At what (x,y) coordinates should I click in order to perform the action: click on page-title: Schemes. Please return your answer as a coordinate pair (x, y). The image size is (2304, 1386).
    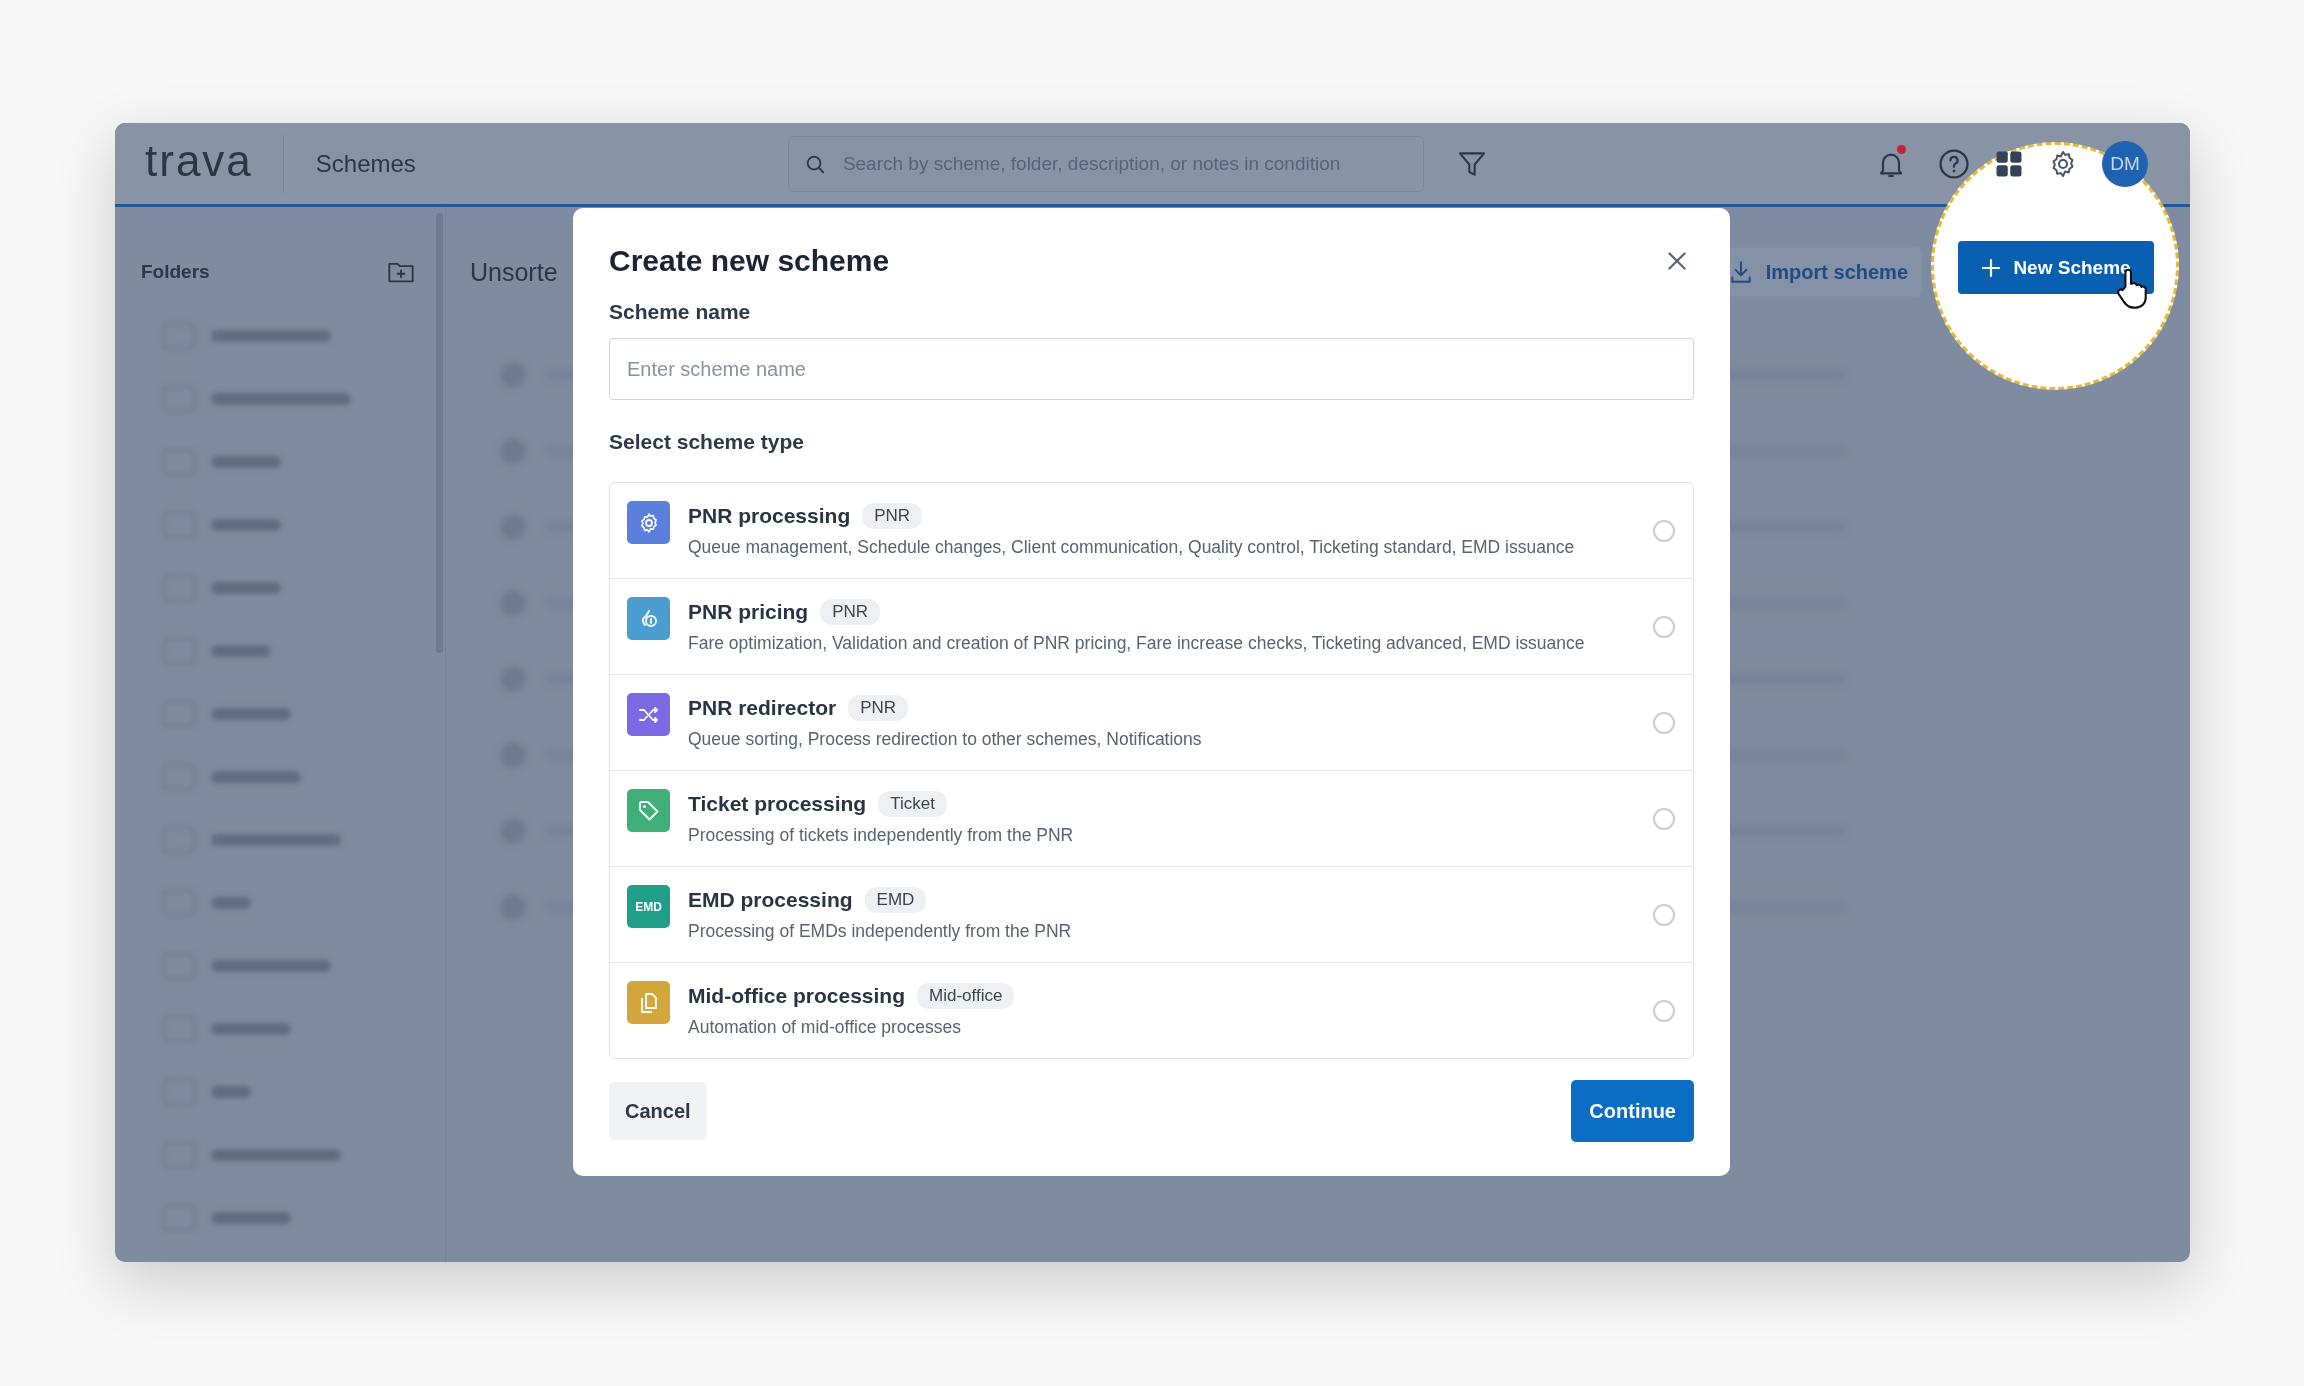
    Looking at the image, I should click on (365, 163).